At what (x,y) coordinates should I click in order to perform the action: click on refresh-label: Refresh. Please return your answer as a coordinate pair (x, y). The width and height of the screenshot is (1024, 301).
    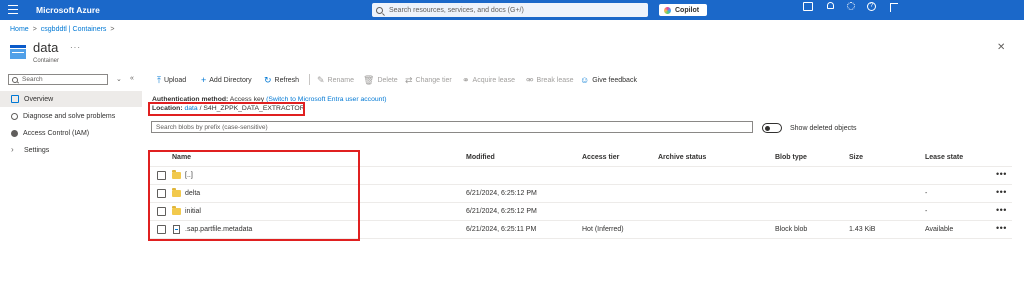
    Looking at the image, I should click on (287, 80).